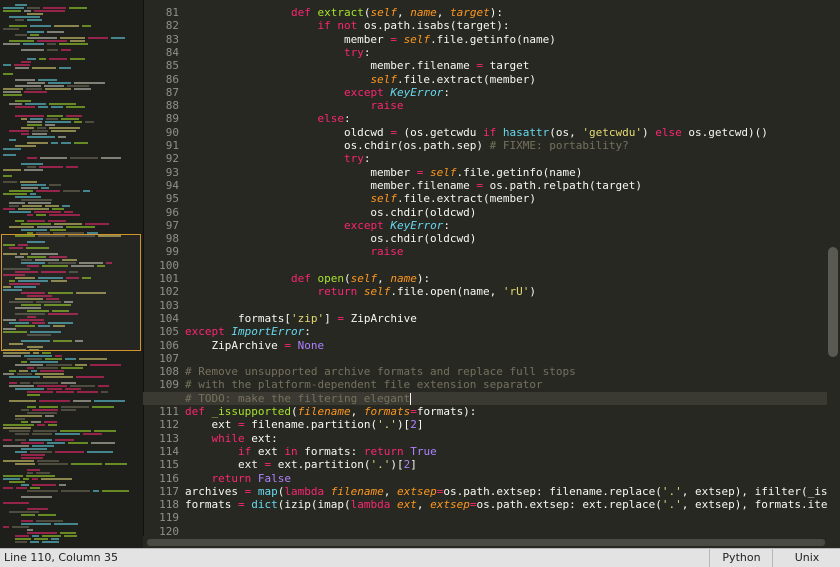 The image size is (840, 567). What do you see at coordinates (506, 12) in the screenshot?
I see `code-line: def extract(self, name, target):` at bounding box center [506, 12].